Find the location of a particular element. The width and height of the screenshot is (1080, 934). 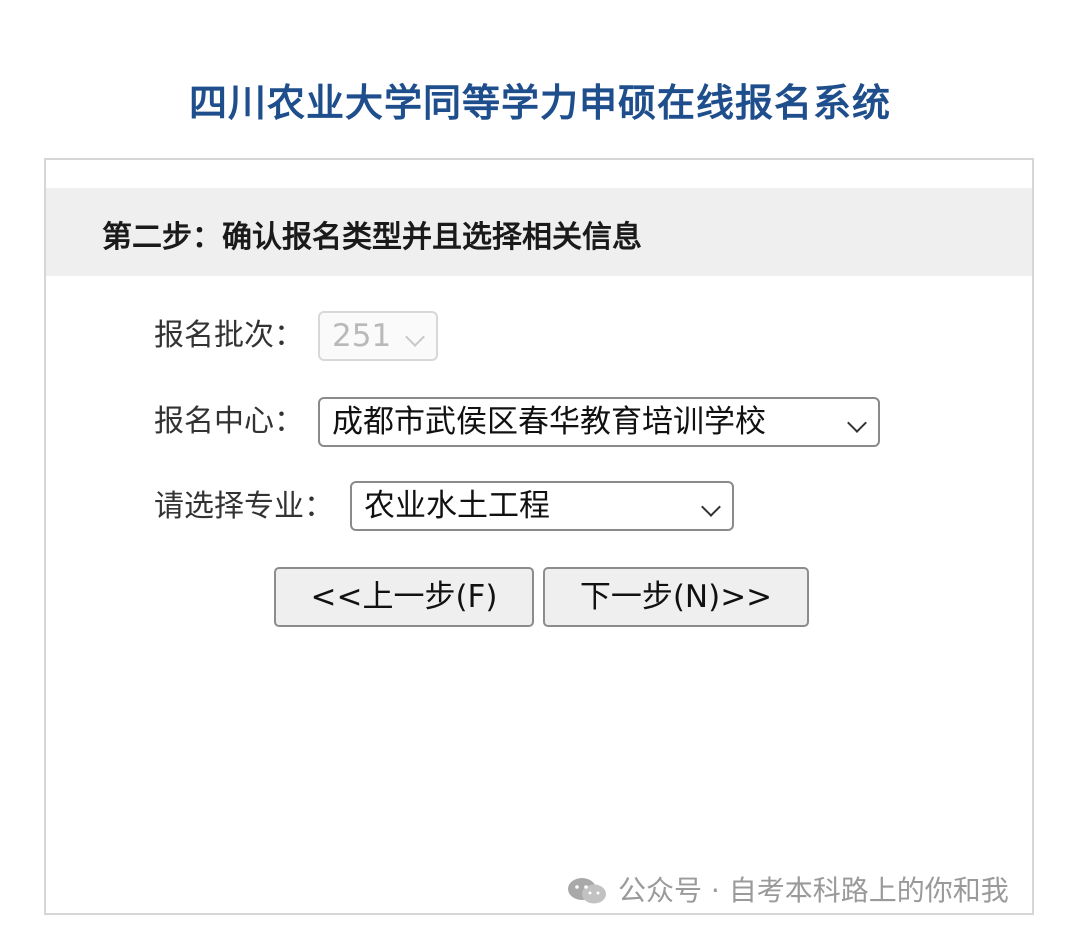

next-step-button: 下一步(N)>> is located at coordinates (676, 597).